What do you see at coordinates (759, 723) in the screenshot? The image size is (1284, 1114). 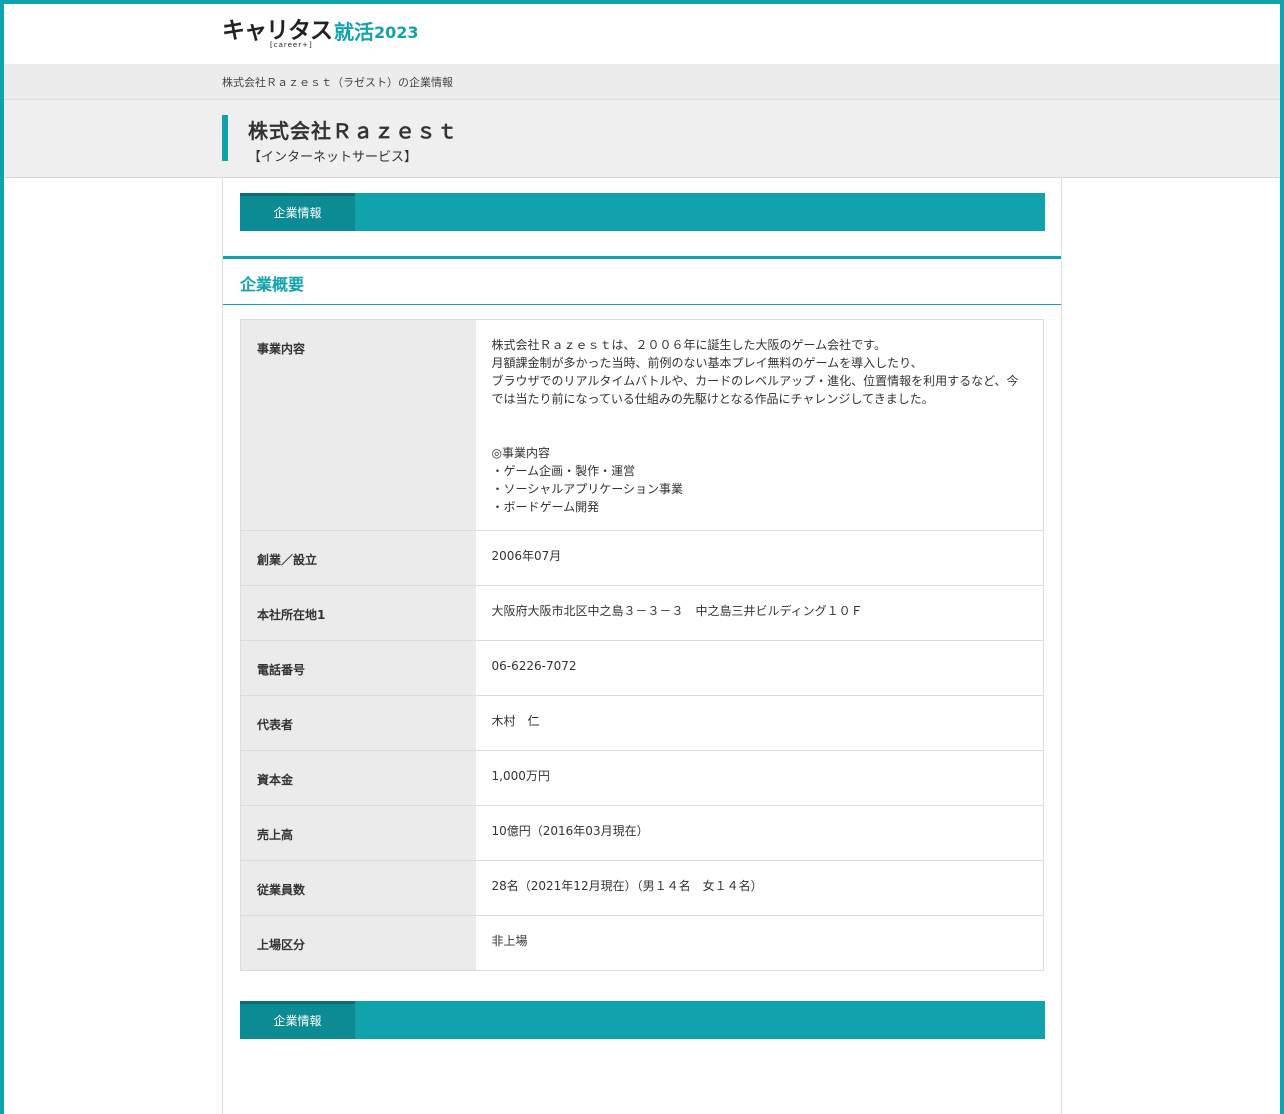 I see `row-value: 木村 仁` at bounding box center [759, 723].